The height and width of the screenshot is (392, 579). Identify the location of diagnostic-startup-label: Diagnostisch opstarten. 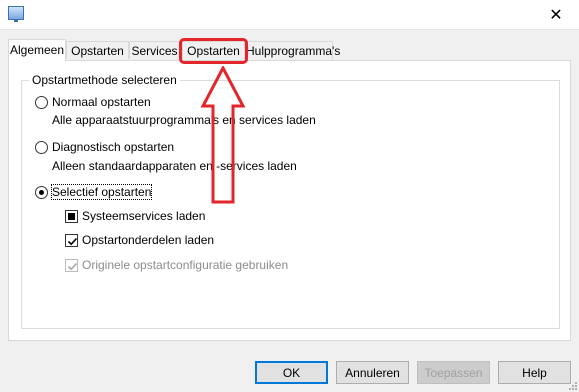
(113, 147).